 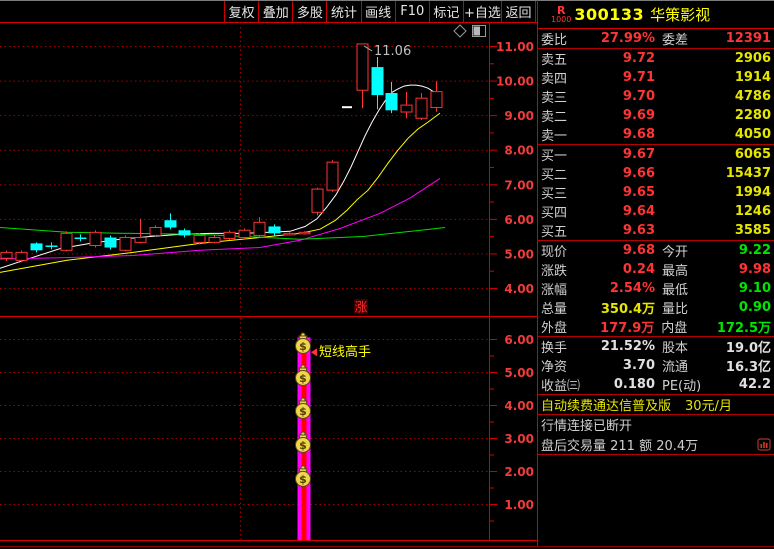 What do you see at coordinates (708, 406) in the screenshot?
I see `notice-price: 30元/月` at bounding box center [708, 406].